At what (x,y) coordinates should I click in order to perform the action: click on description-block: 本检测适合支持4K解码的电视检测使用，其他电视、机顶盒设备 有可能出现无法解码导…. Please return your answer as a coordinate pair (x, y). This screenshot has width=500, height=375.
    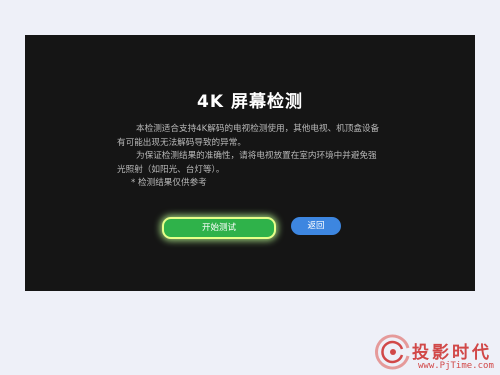
    Looking at the image, I should click on (257, 157).